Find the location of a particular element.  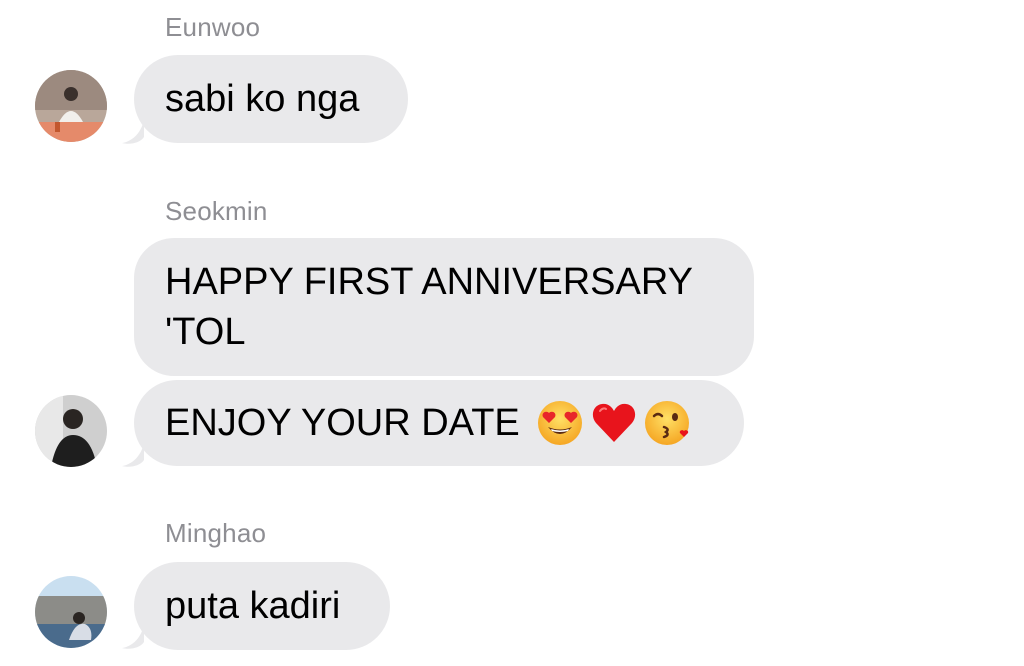

message-text-line: 'TOL is located at coordinates (205, 332).